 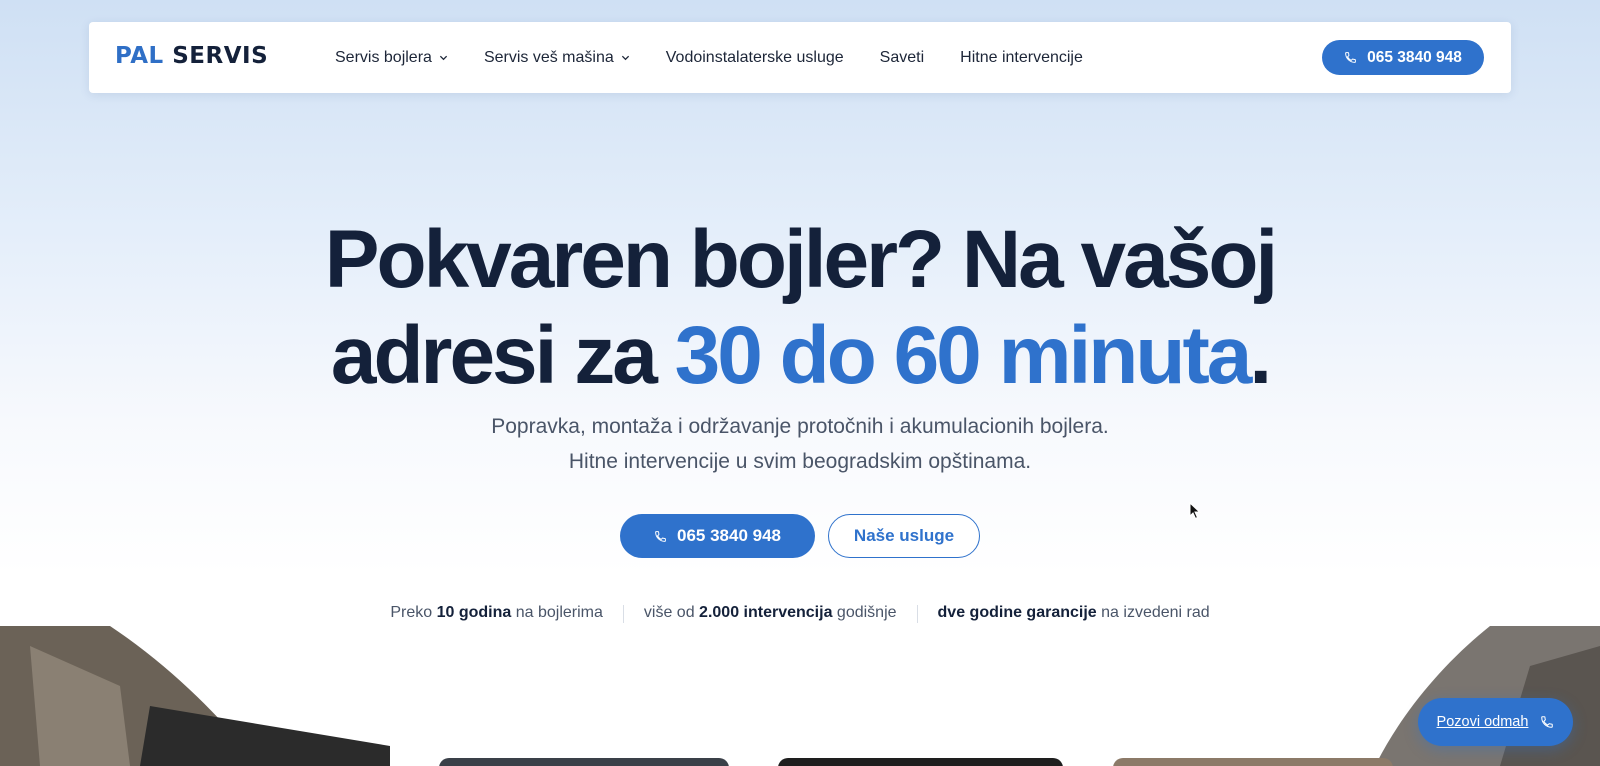 I want to click on nav-item-servis-ves-masina: Servis veš mašina, so click(x=557, y=58).